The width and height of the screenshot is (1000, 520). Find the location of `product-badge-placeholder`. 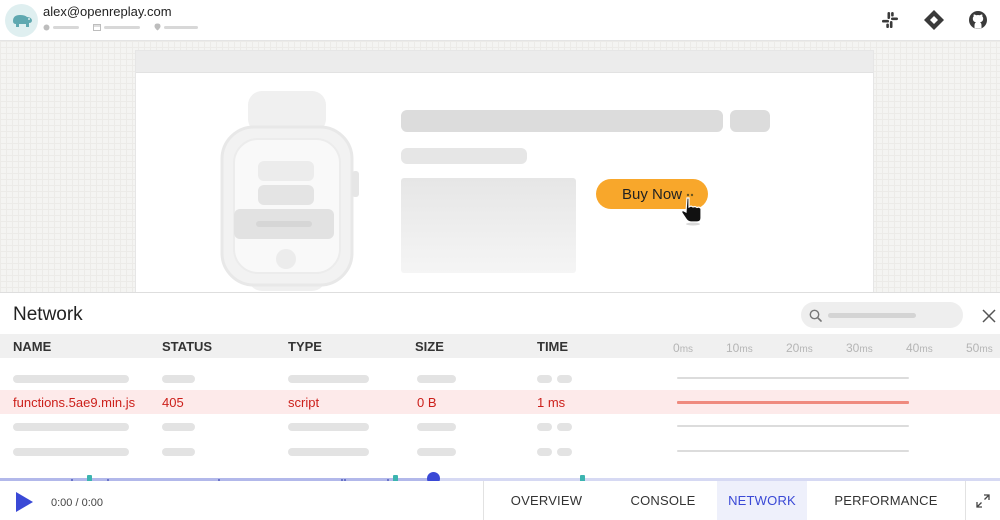

product-badge-placeholder is located at coordinates (750, 121).